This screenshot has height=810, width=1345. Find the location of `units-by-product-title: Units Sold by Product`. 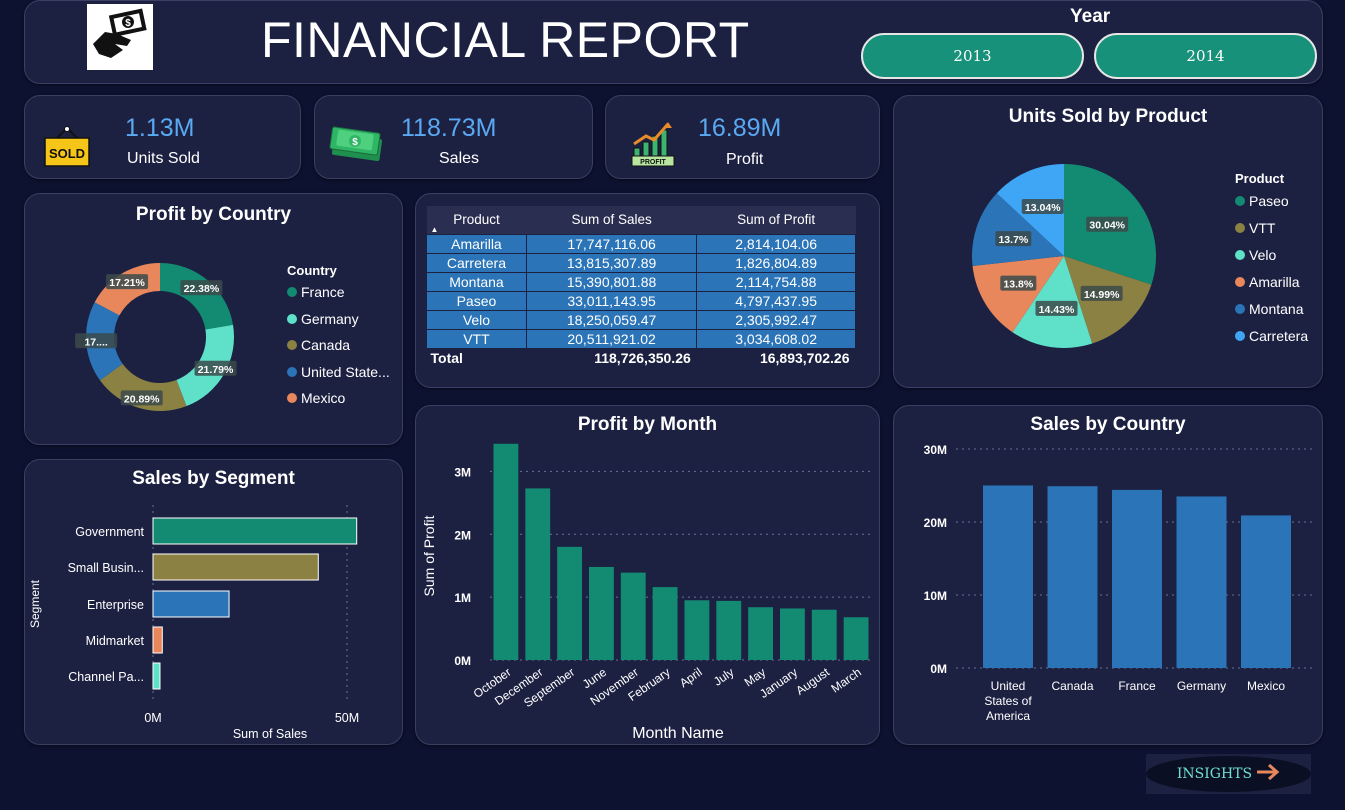

units-by-product-title: Units Sold by Product is located at coordinates (1108, 116).